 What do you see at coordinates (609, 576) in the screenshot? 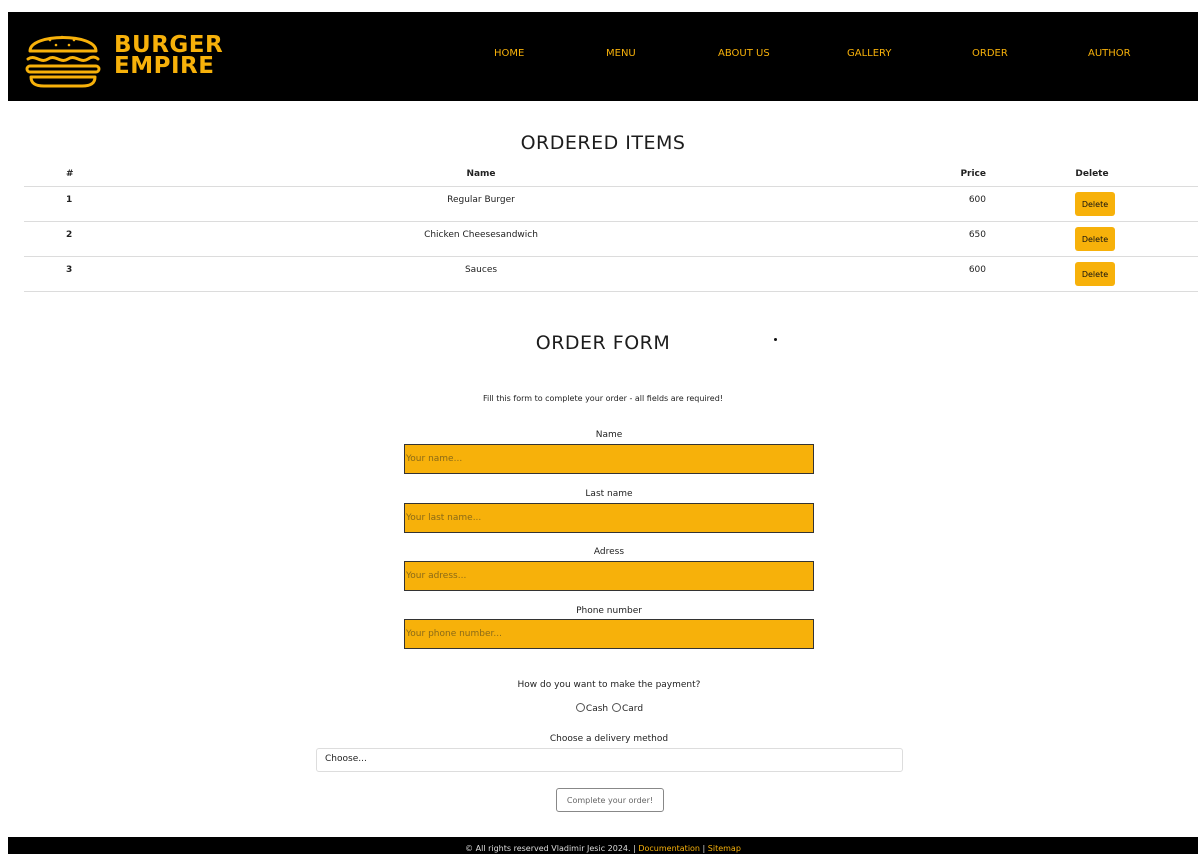
I see `adress-input` at bounding box center [609, 576].